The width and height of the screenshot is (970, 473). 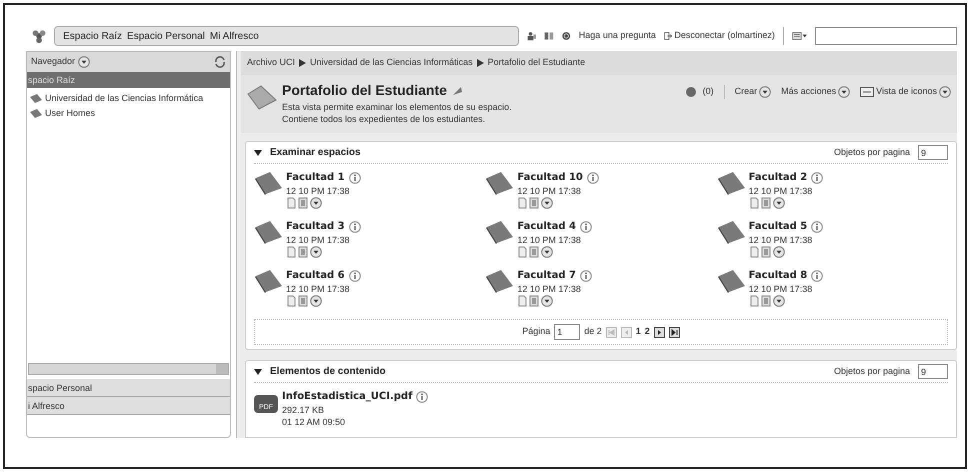 I want to click on tree-item: User Homes, so click(x=70, y=113).